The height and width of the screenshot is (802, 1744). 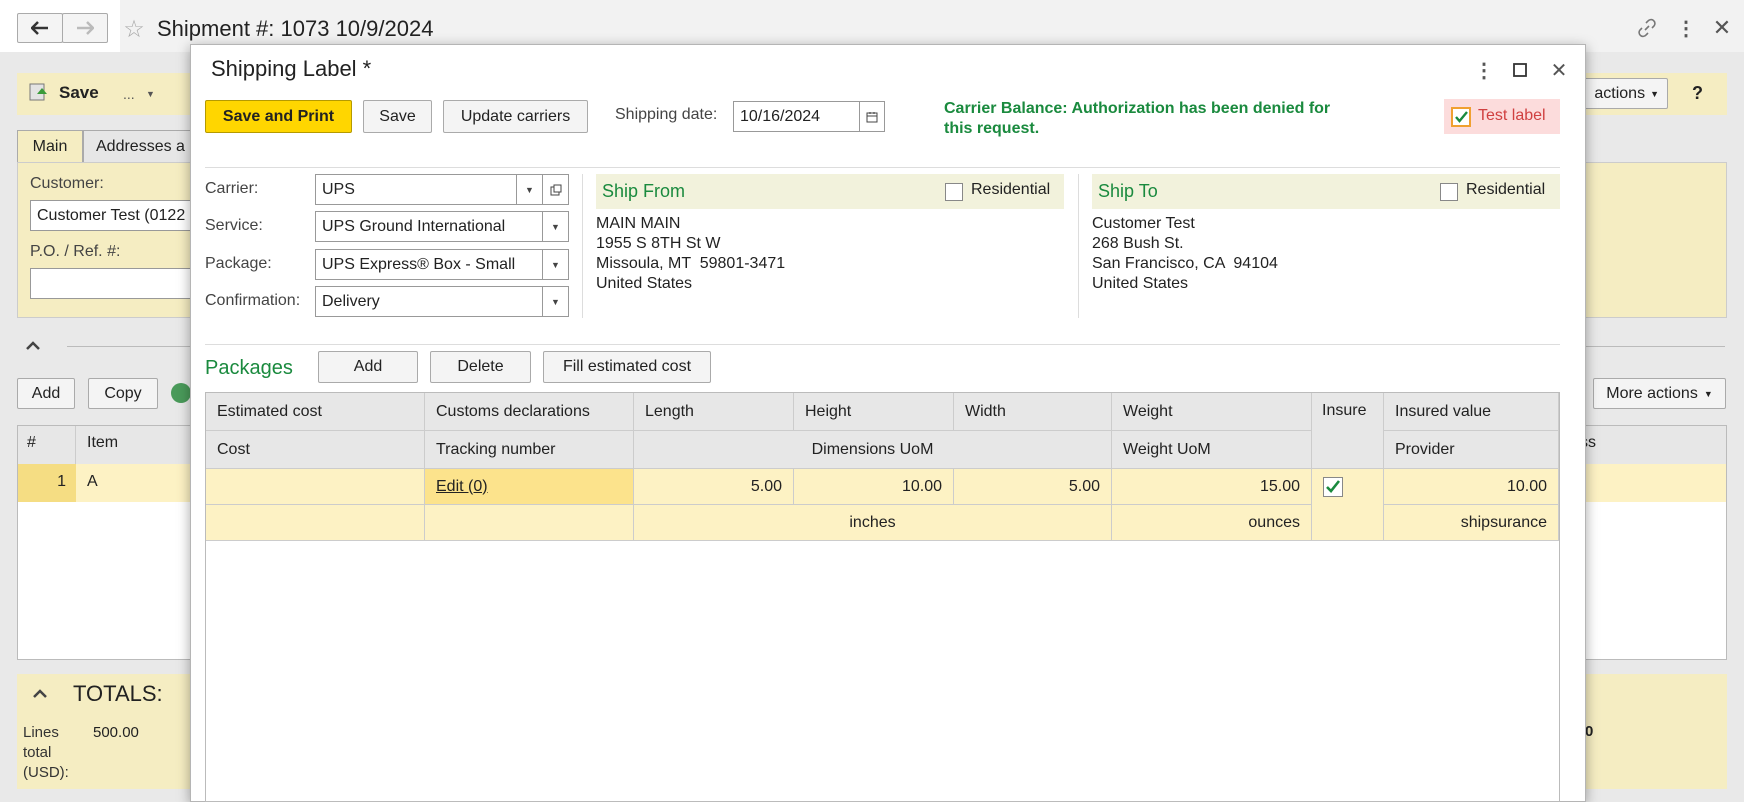 I want to click on copy-line-button: Copy, so click(x=123, y=393).